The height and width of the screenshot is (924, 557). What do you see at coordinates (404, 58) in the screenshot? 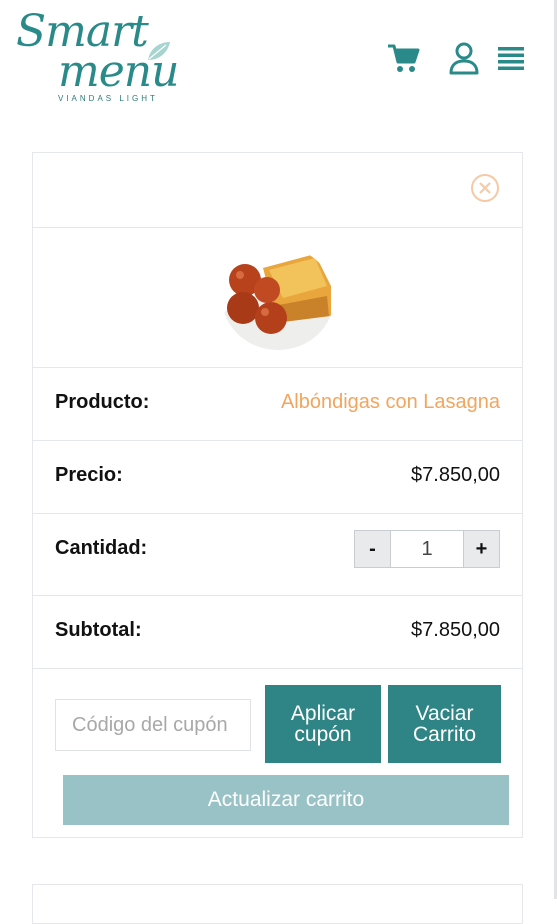
I see `cart-icon` at bounding box center [404, 58].